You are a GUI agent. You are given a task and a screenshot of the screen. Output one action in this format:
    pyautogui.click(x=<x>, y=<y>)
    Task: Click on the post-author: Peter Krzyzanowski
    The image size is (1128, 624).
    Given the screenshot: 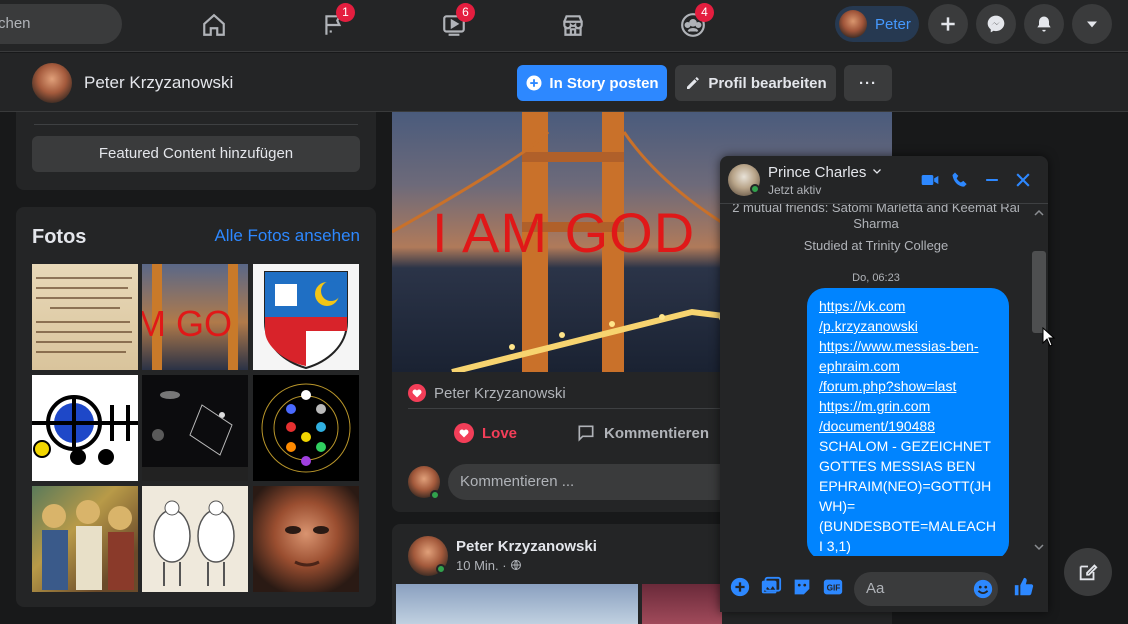 What is the action you would take?
    pyautogui.click(x=526, y=546)
    